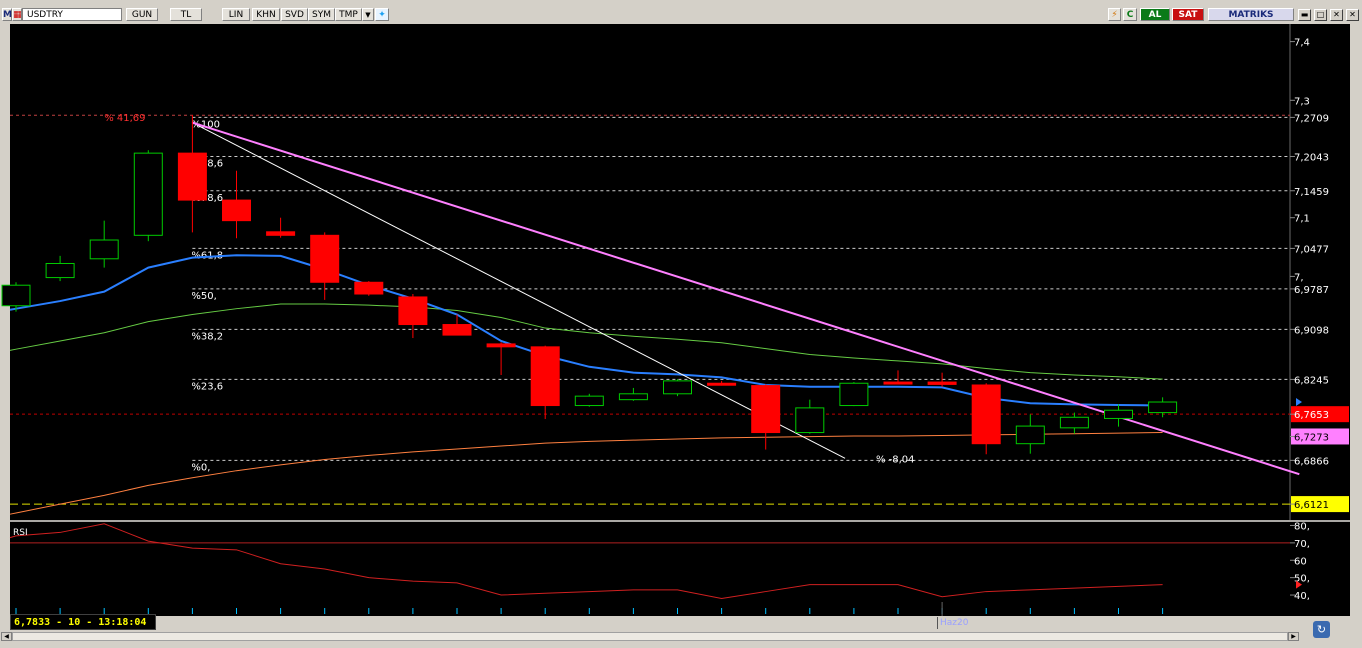  I want to click on y-tick-label-3: 7,, so click(1299, 277).